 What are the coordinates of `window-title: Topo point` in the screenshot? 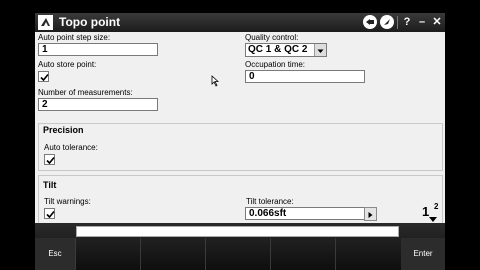 It's located at (90, 22).